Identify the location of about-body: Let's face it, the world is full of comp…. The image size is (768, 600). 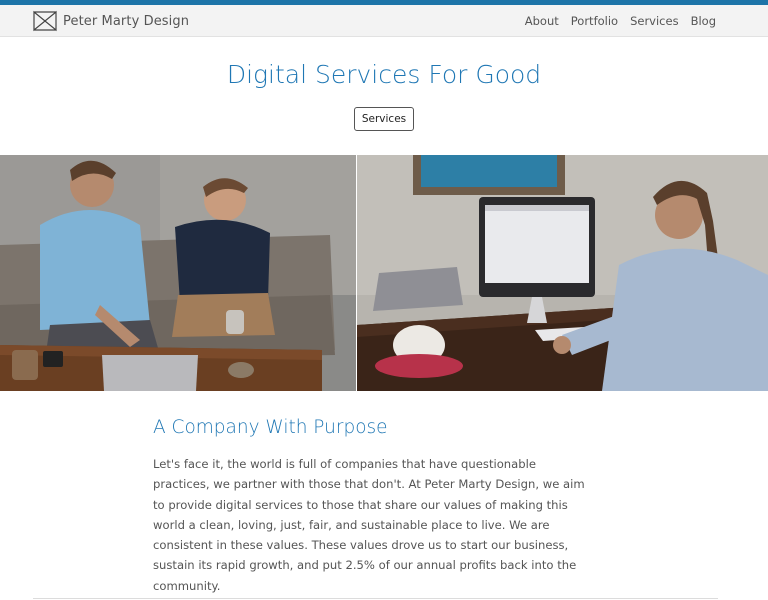
(369, 525).